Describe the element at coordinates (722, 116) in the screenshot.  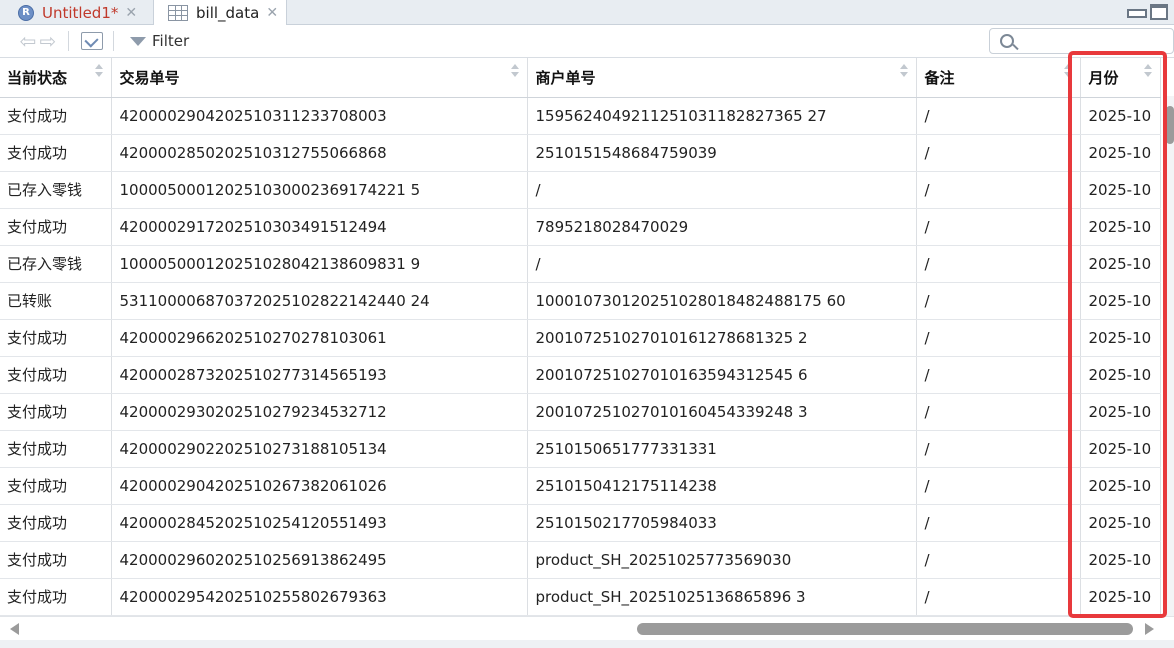
I see `cell-merchant-id: 1595624049211251031182827365 27` at that location.